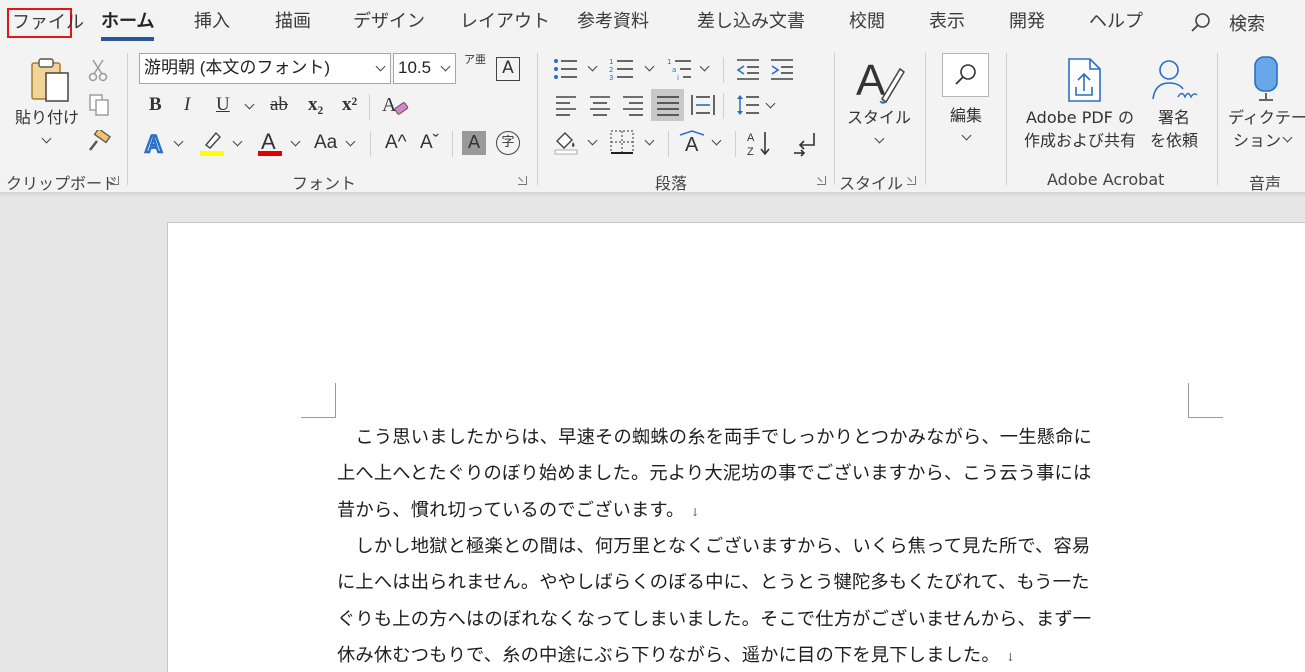 The image size is (1305, 672). What do you see at coordinates (966, 135) in the screenshot?
I see `editing-chevron-icon` at bounding box center [966, 135].